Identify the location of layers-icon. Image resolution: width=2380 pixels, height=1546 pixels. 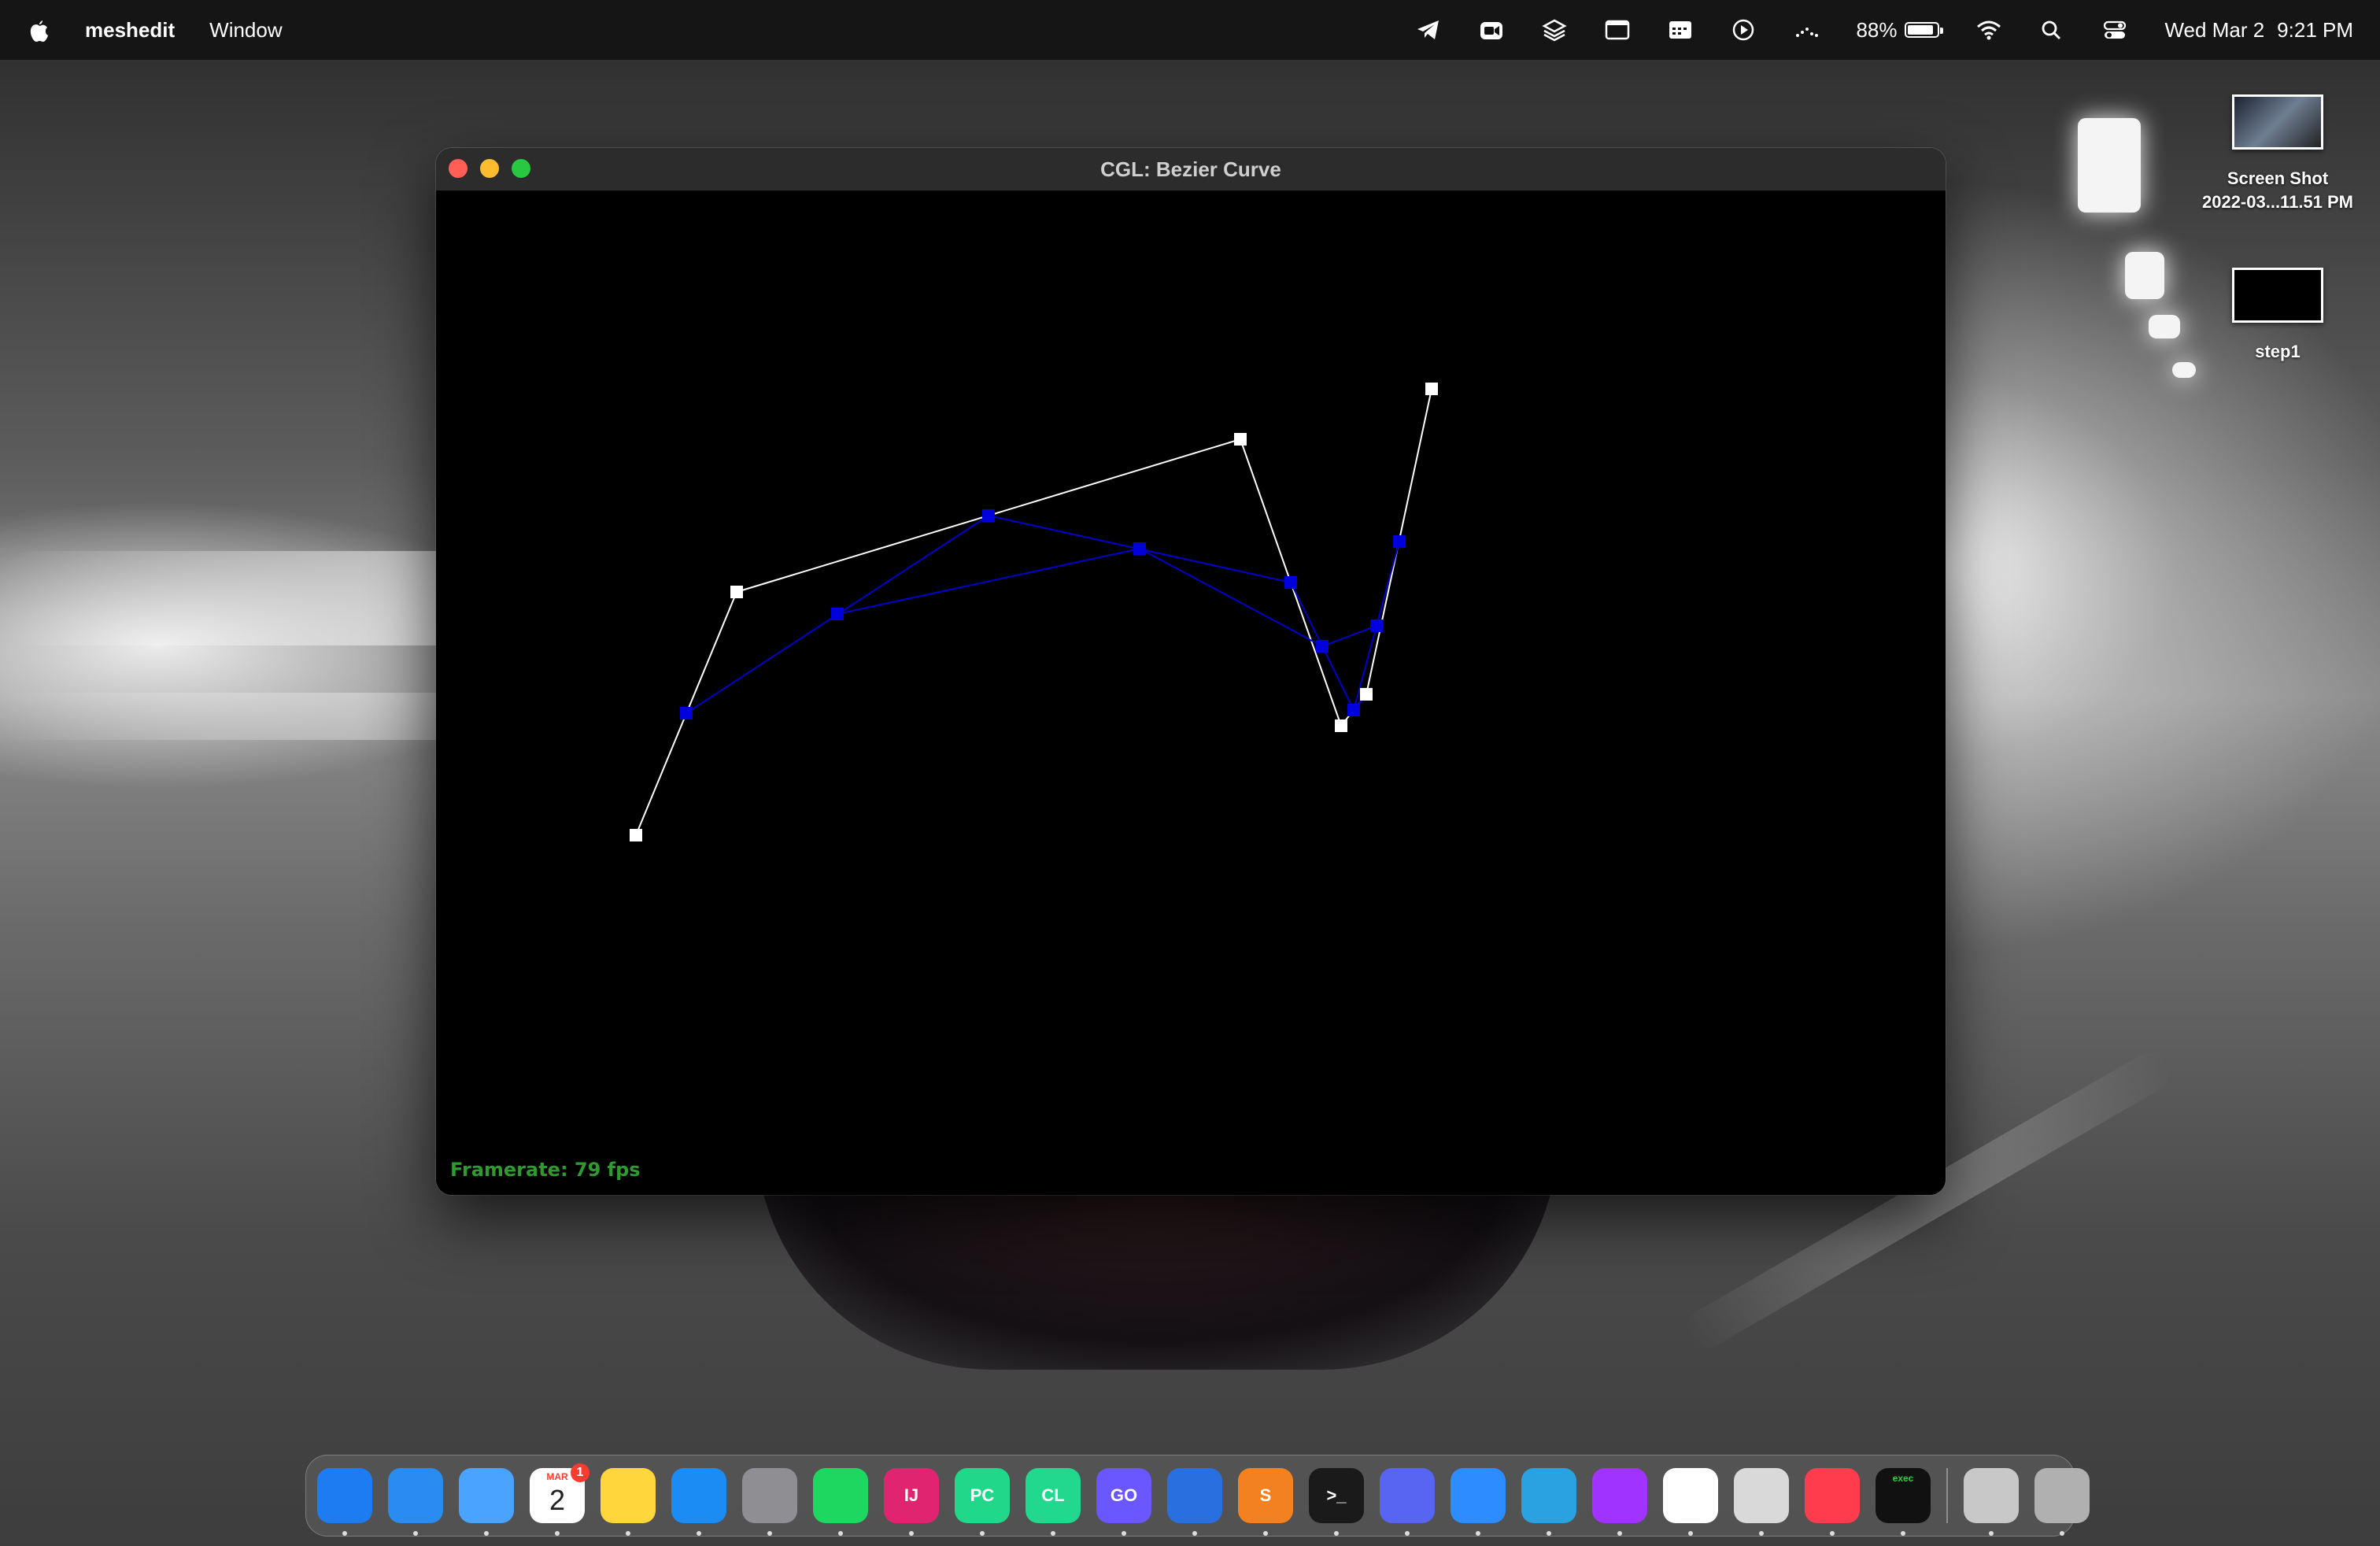
(1554, 30).